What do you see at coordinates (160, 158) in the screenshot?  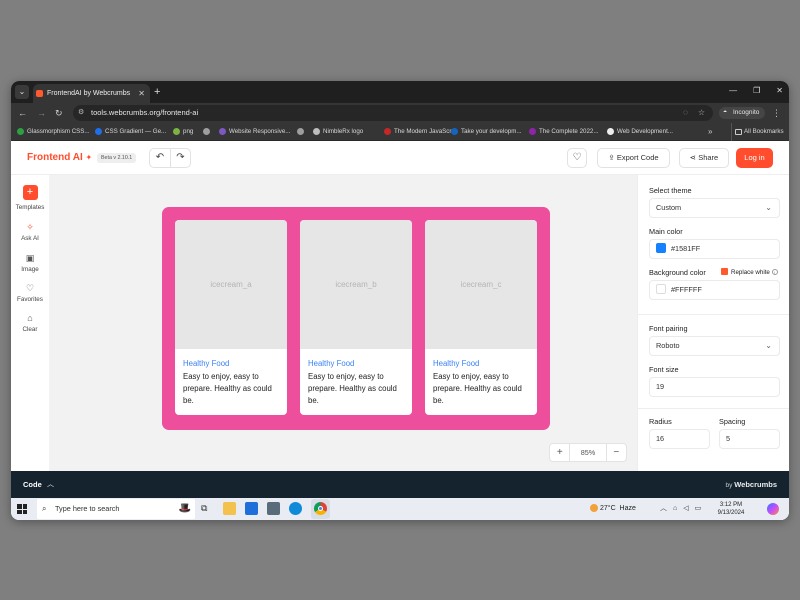 I see `undo-icon: ↶` at bounding box center [160, 158].